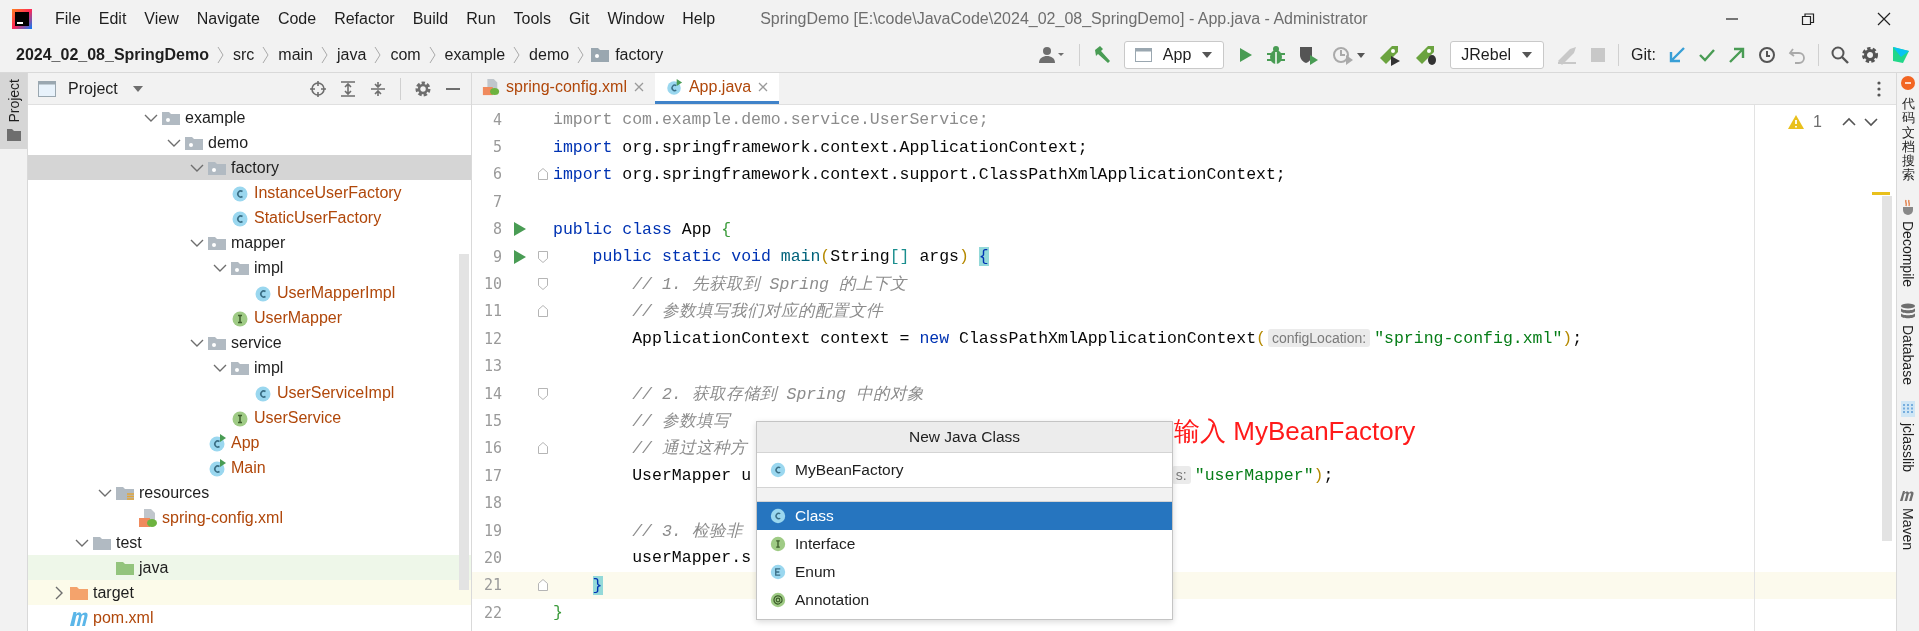 The width and height of the screenshot is (1919, 631). Describe the element at coordinates (964, 516) in the screenshot. I see `kind-option: Class` at that location.